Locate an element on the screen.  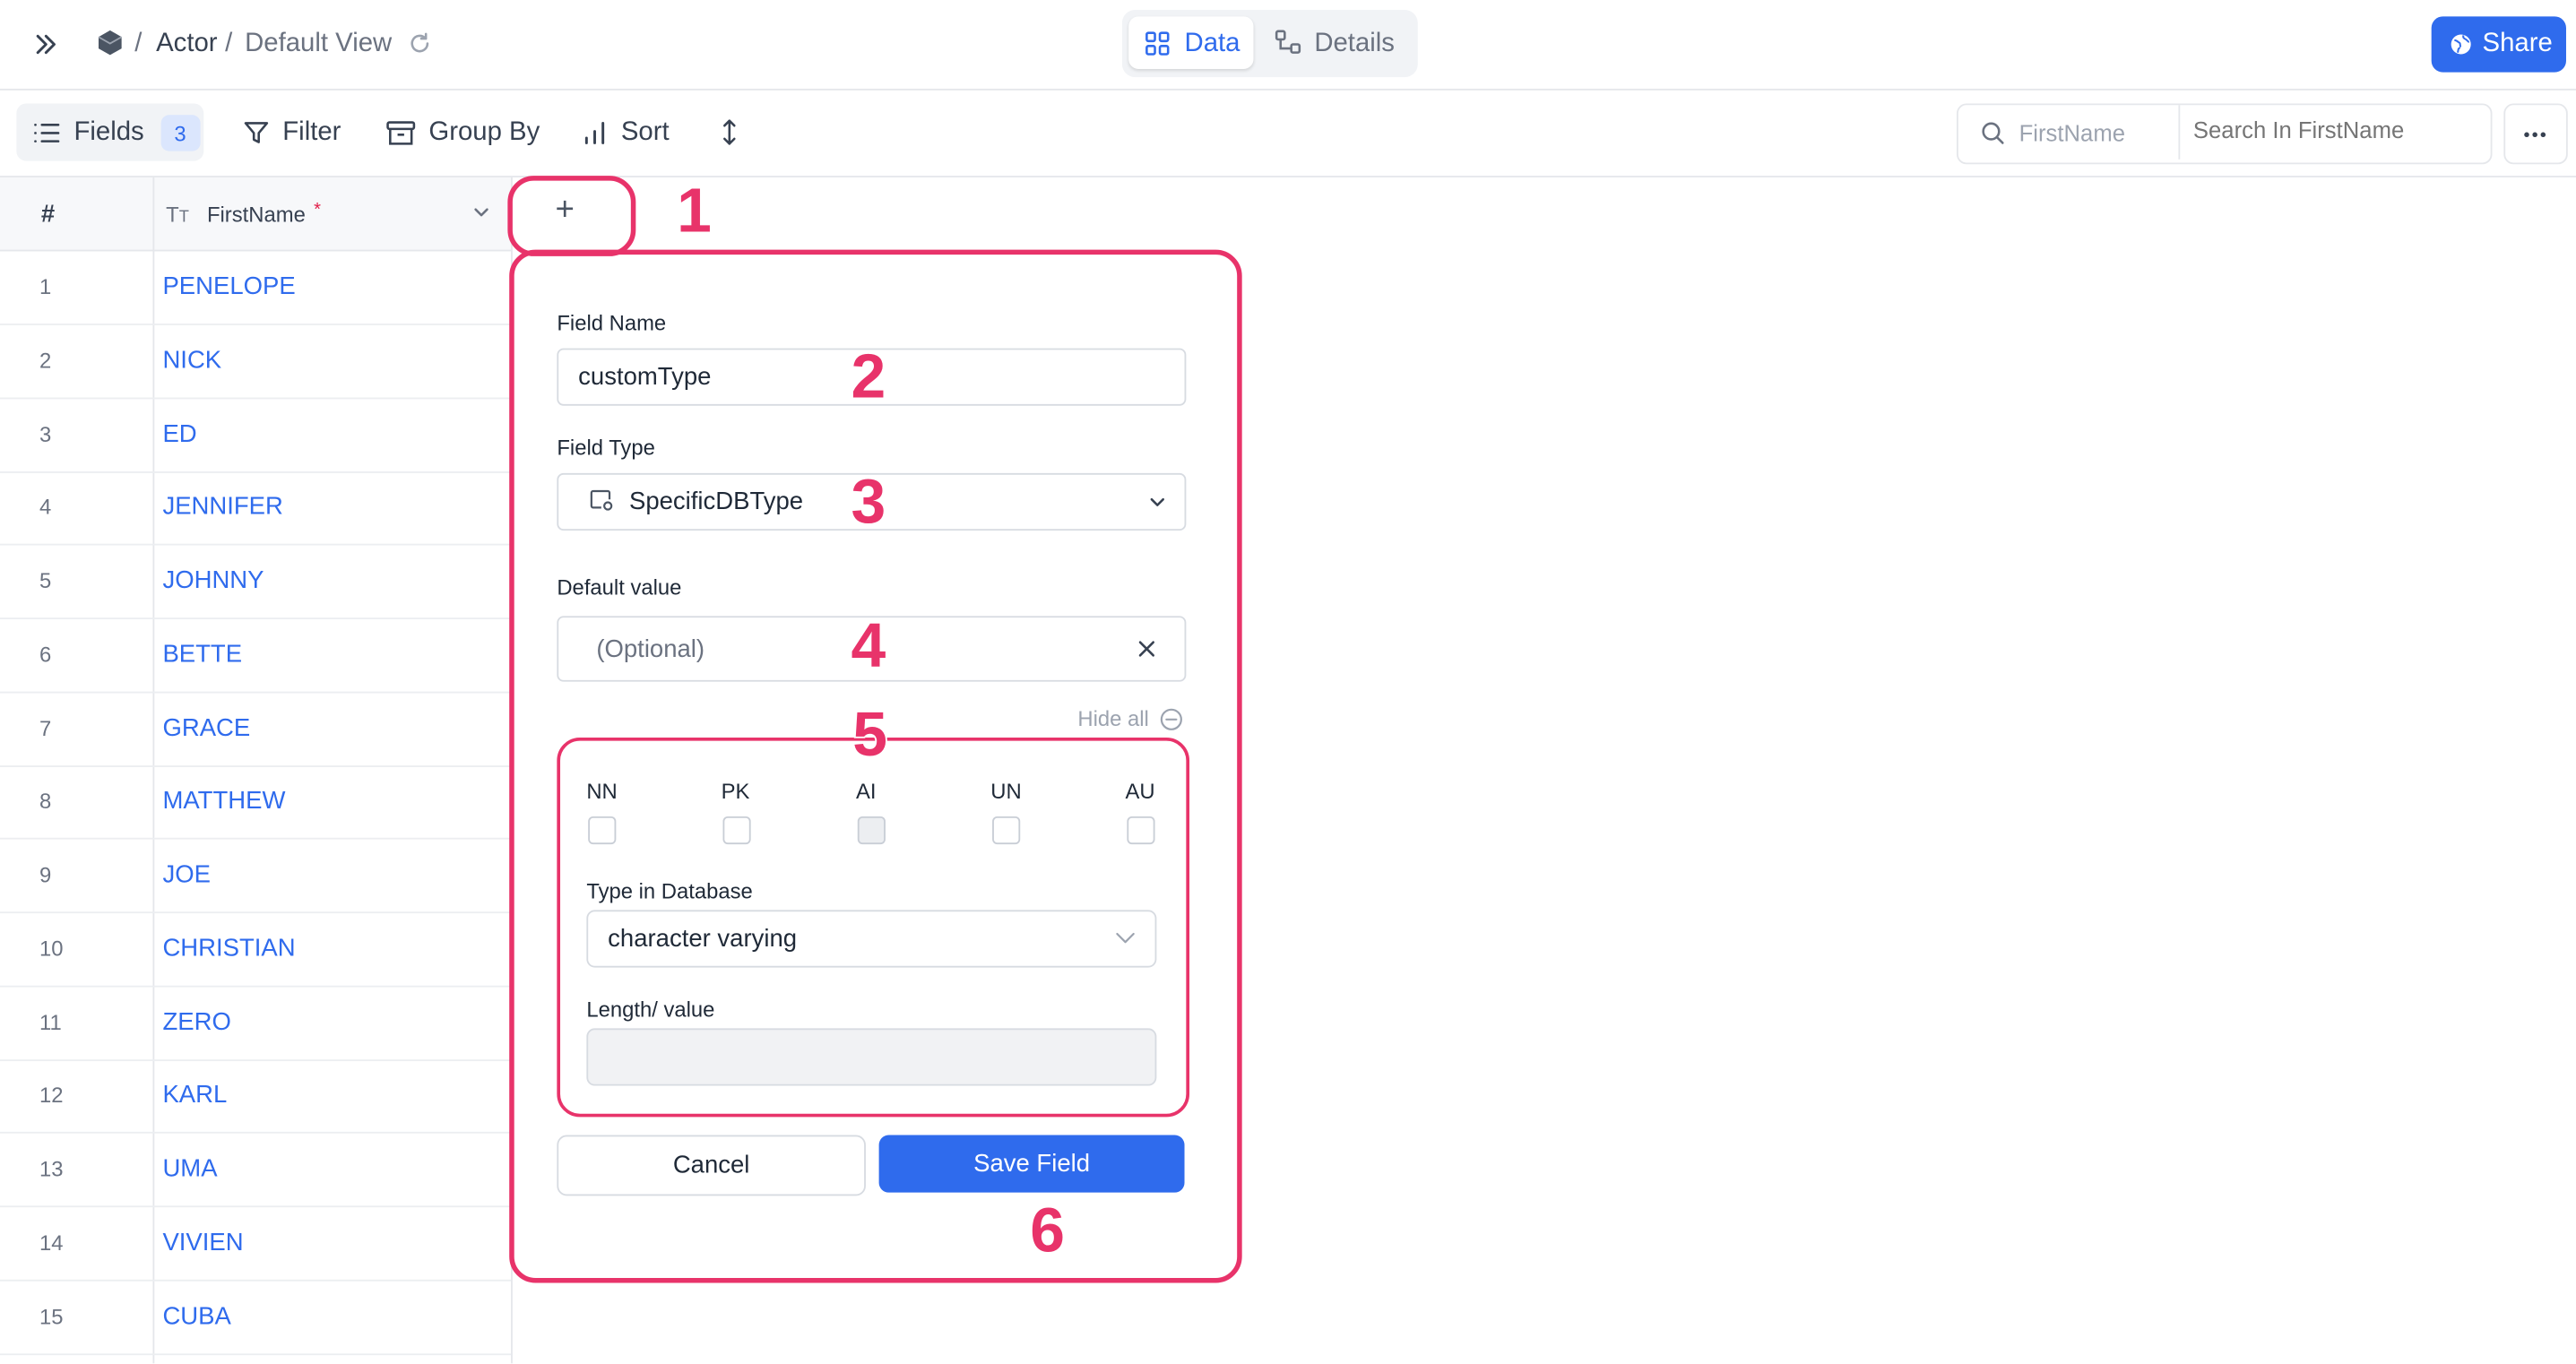
table-row: 5 JOHNNY is located at coordinates (256, 583).